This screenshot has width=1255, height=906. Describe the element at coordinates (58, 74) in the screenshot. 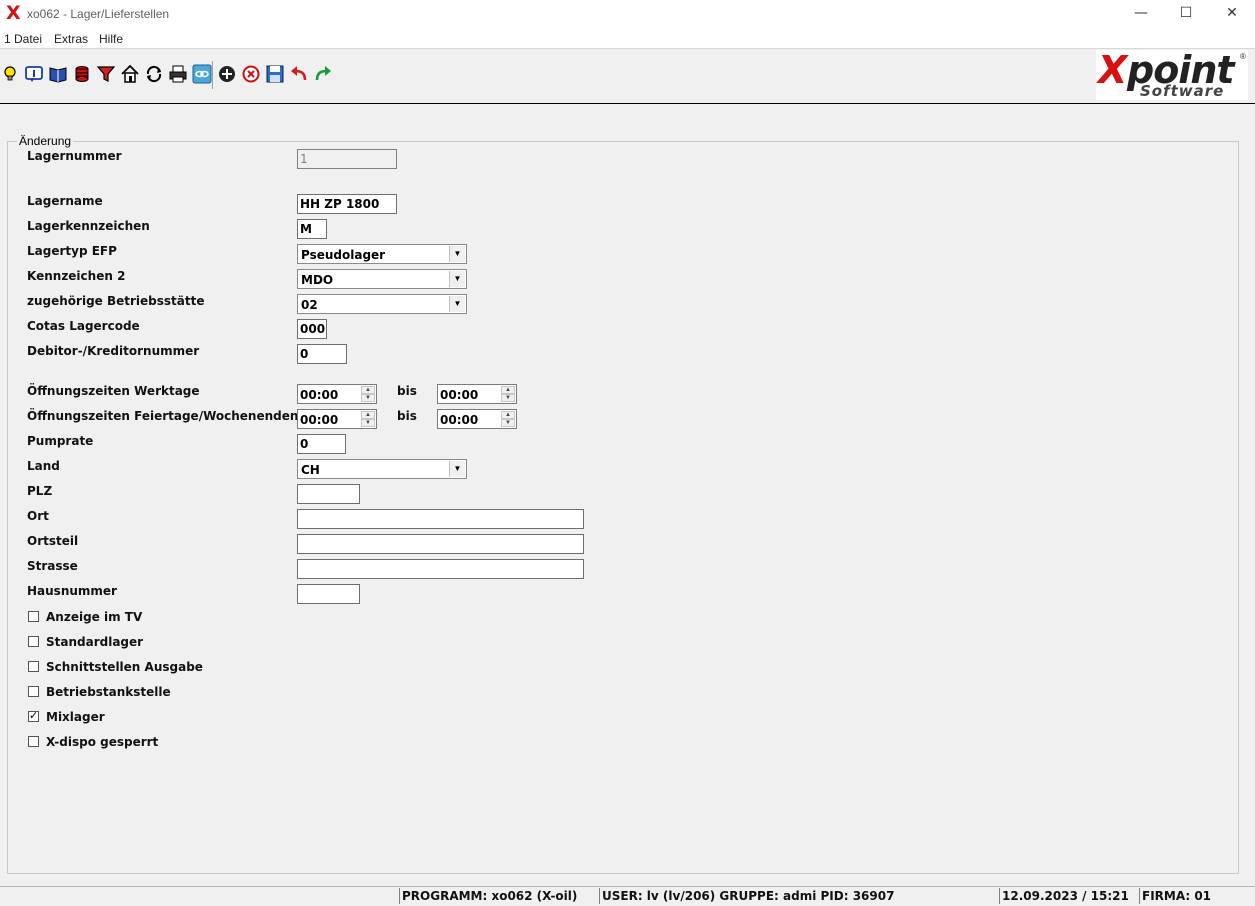

I see `book-icon` at that location.